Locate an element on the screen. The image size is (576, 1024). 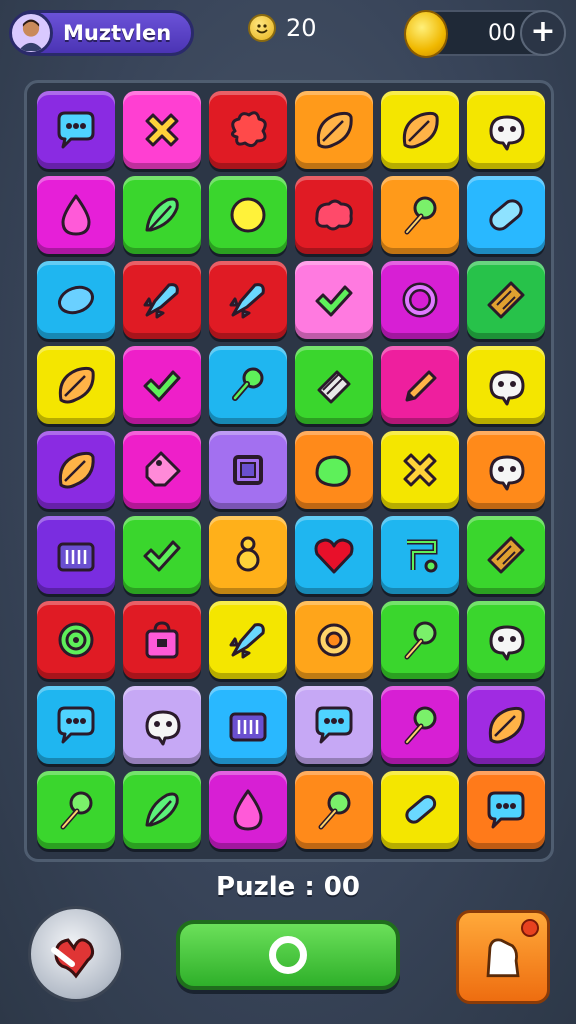
lime-icon is located at coordinates (333, 471).